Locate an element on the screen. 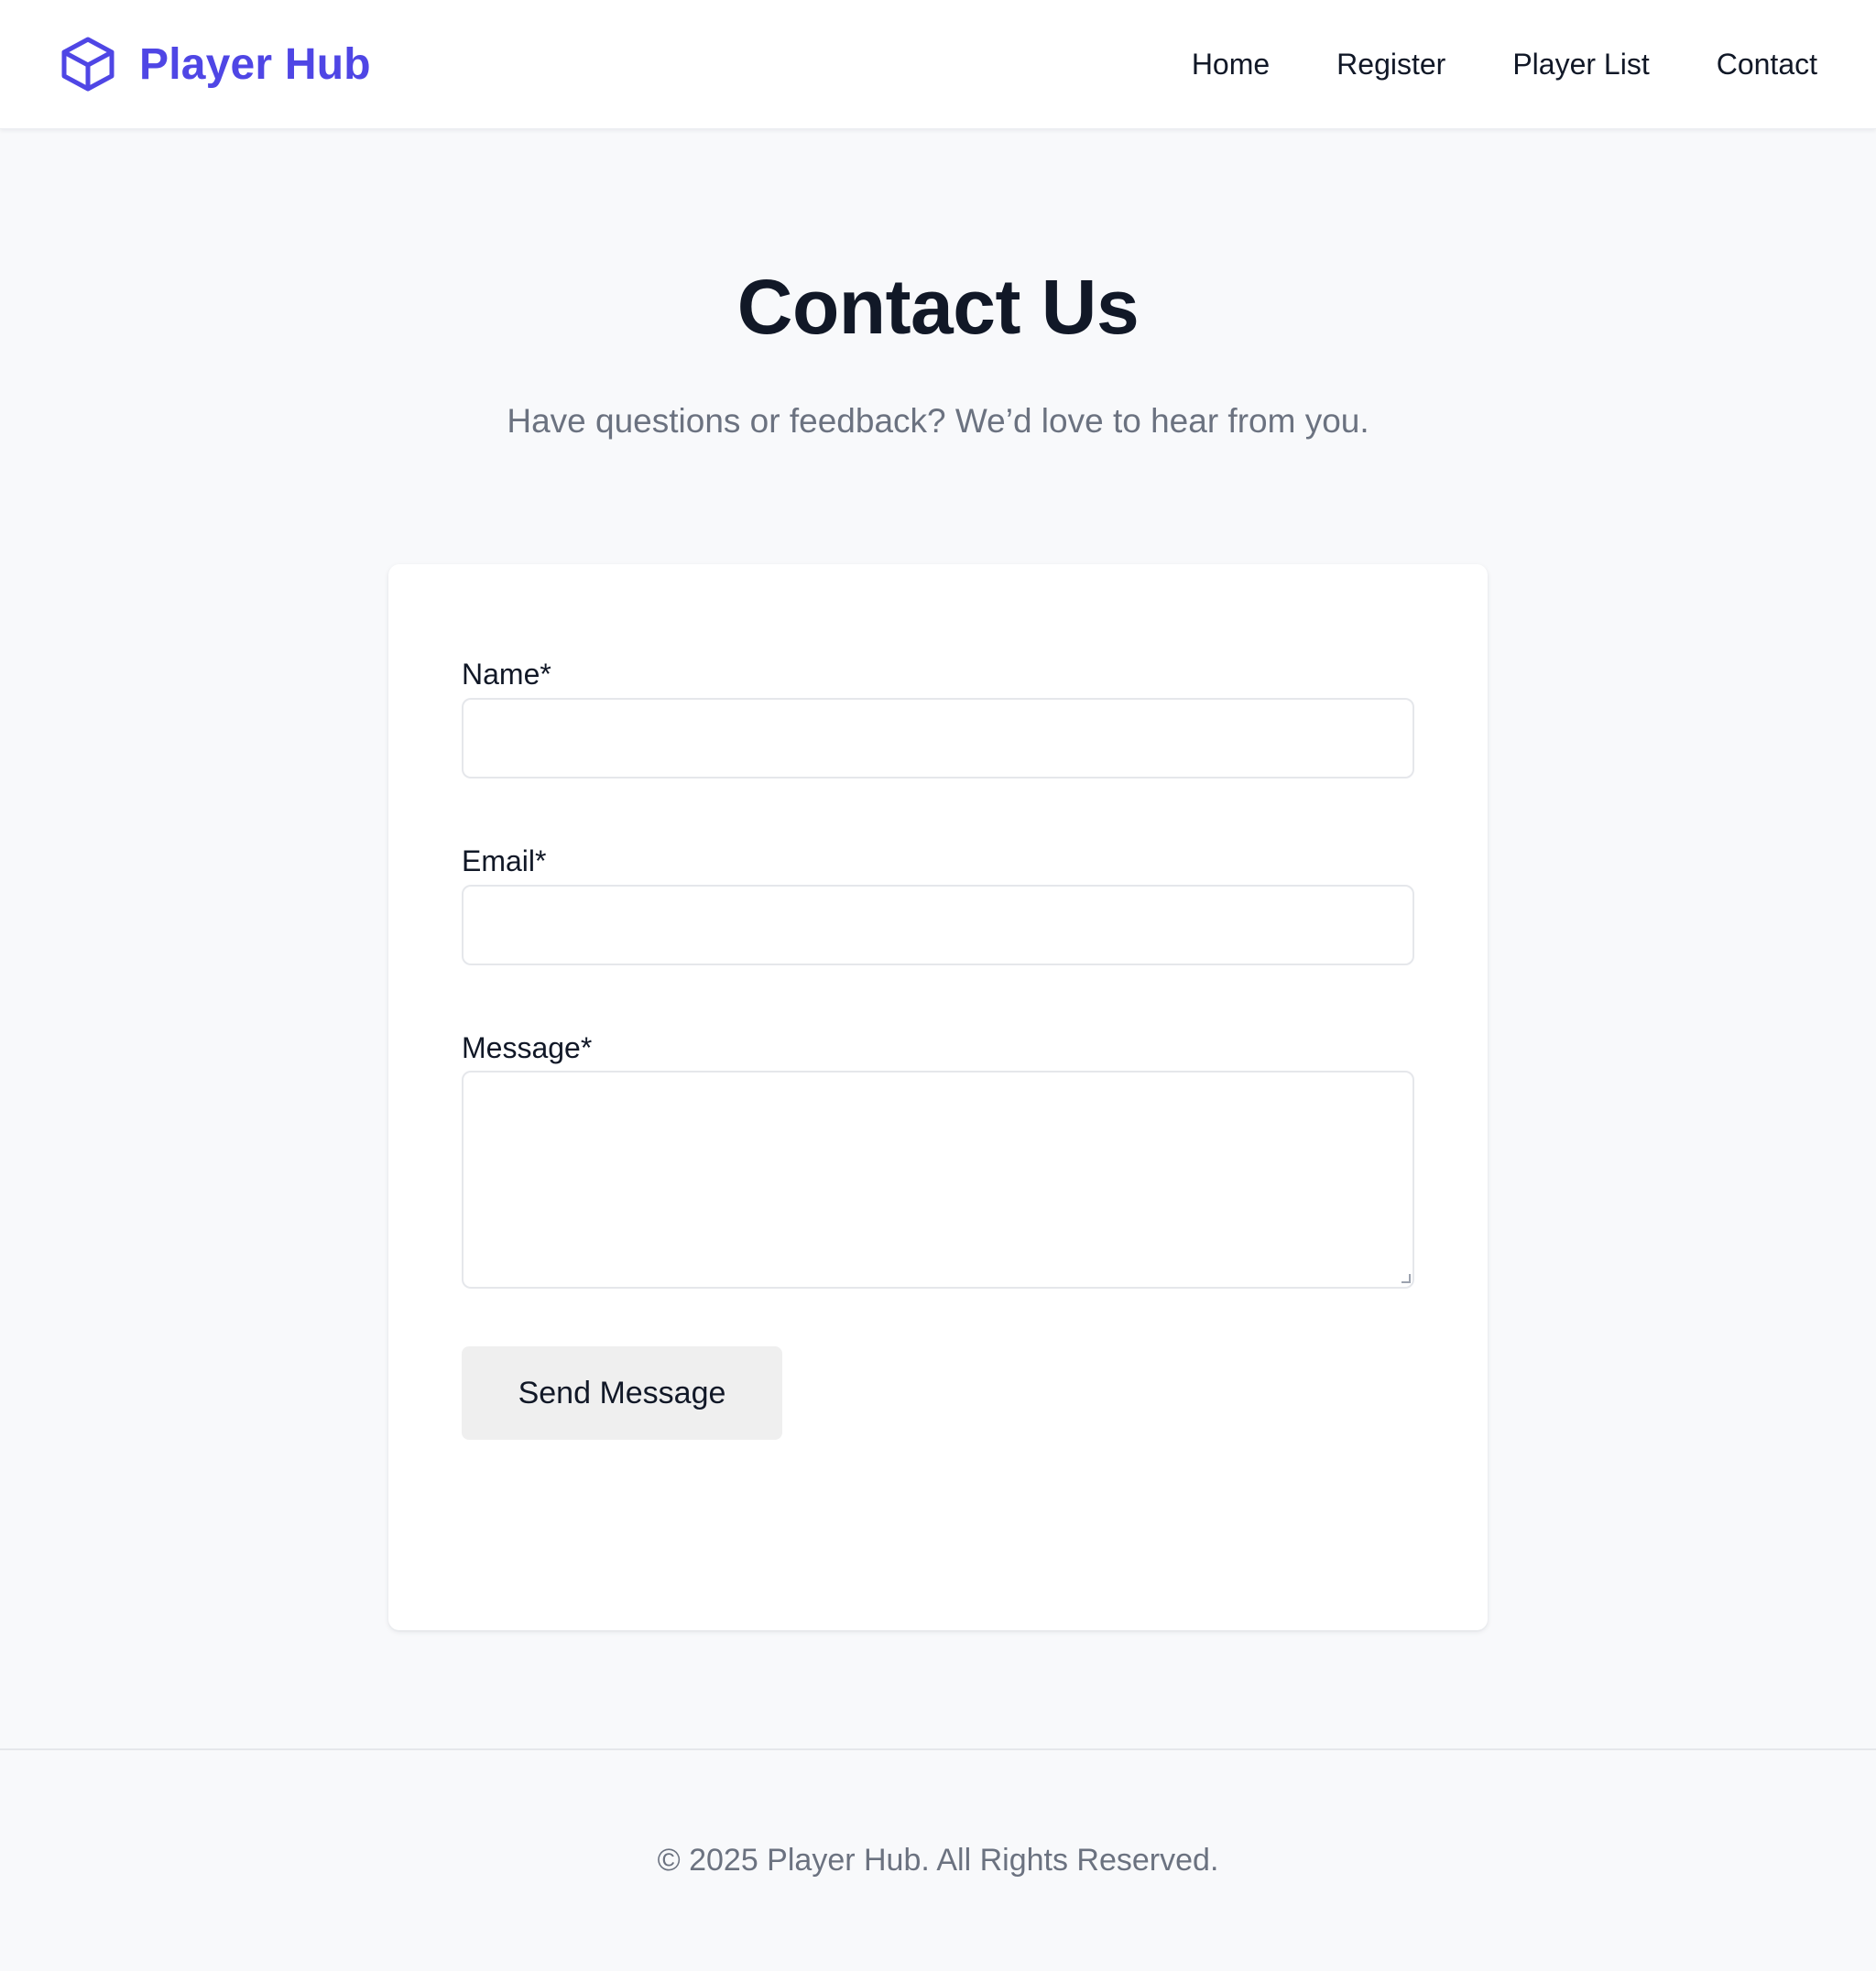  brand-name: Player Hub is located at coordinates (255, 64).